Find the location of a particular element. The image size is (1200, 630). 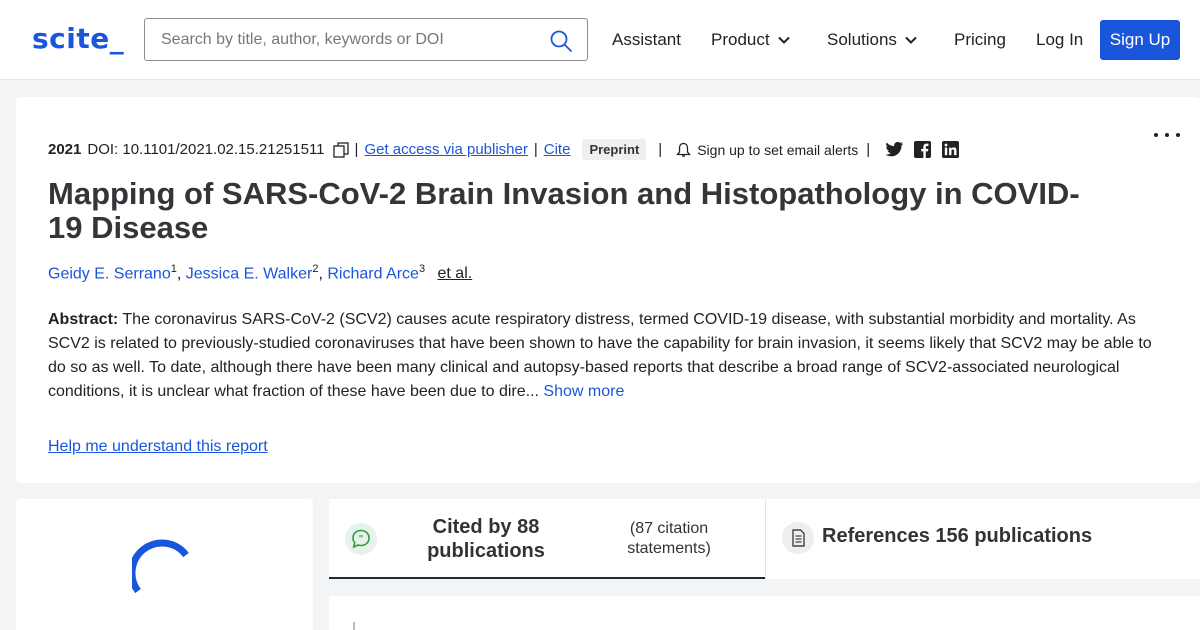

nav-product: Product is located at coordinates (750, 40).